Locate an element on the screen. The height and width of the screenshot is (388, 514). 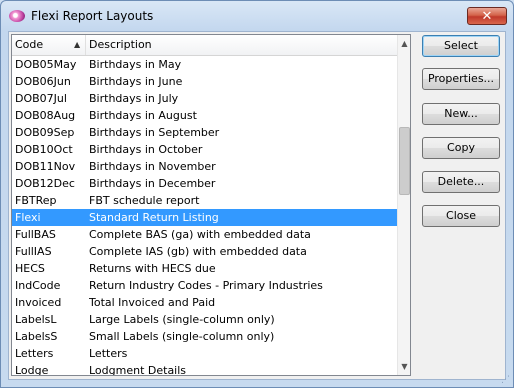
list-item-code: DOB07Jul is located at coordinates (41, 98).